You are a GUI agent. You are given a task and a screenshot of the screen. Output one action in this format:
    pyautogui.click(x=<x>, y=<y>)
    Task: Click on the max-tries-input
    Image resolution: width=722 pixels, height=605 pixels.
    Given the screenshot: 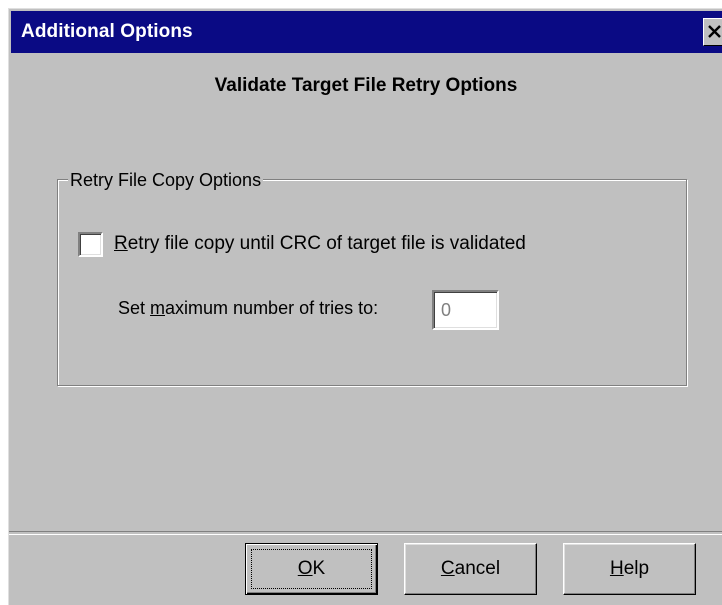 What is the action you would take?
    pyautogui.click(x=465, y=310)
    